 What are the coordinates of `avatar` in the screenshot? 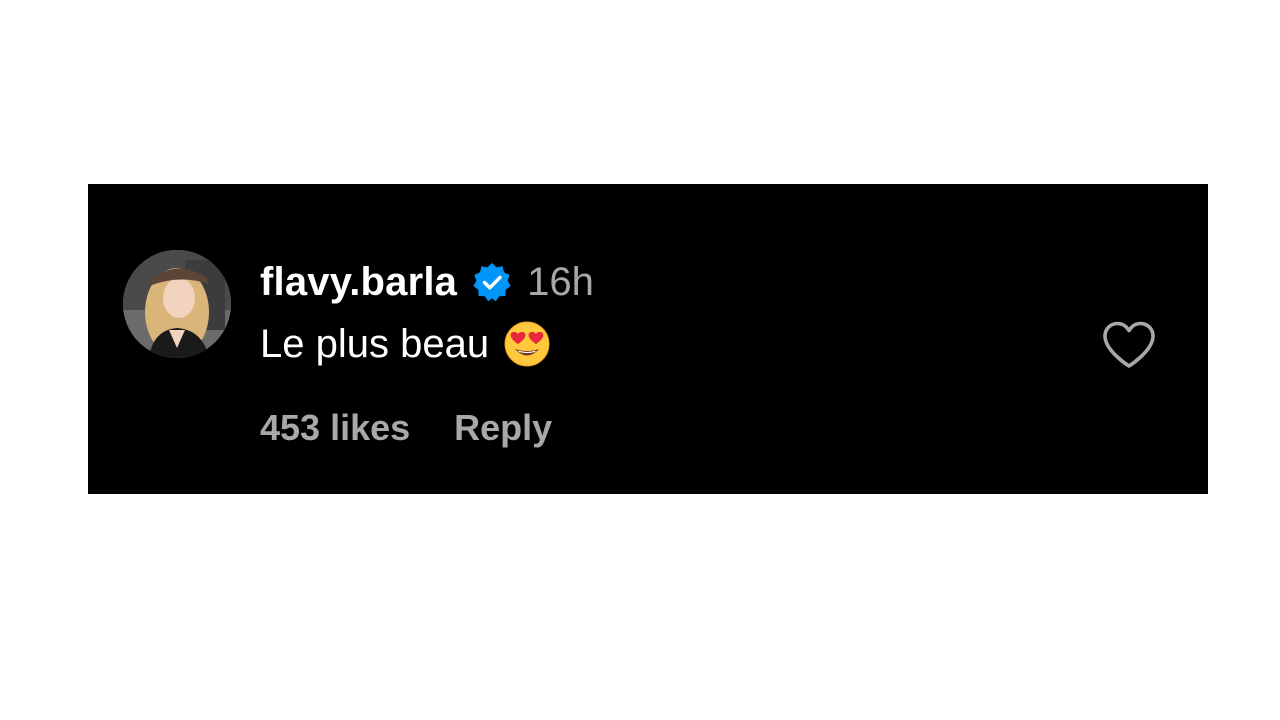 It's located at (177, 304).